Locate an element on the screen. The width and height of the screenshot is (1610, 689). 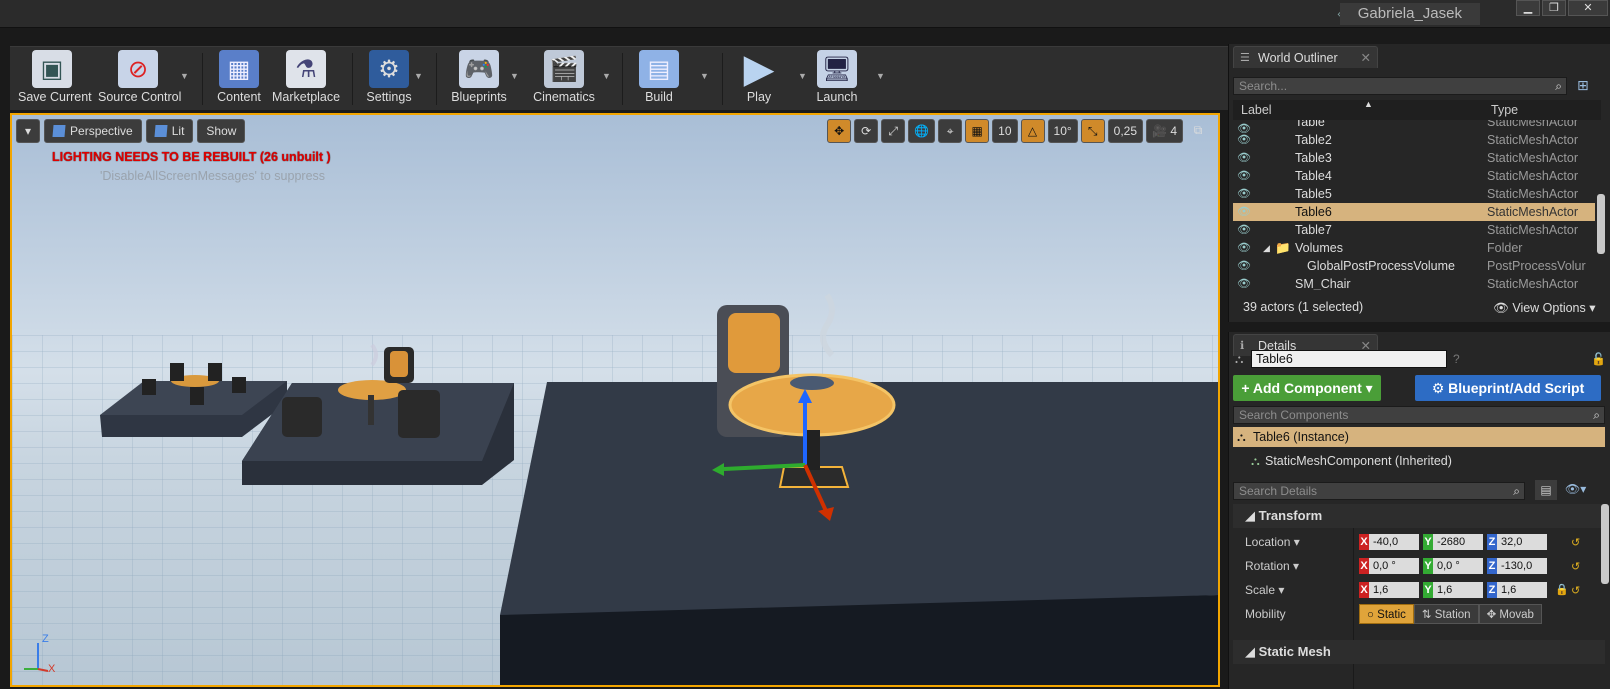
outliner-row-table6: 👁 Table6 StaticMeshActor is located at coordinates (1414, 212).